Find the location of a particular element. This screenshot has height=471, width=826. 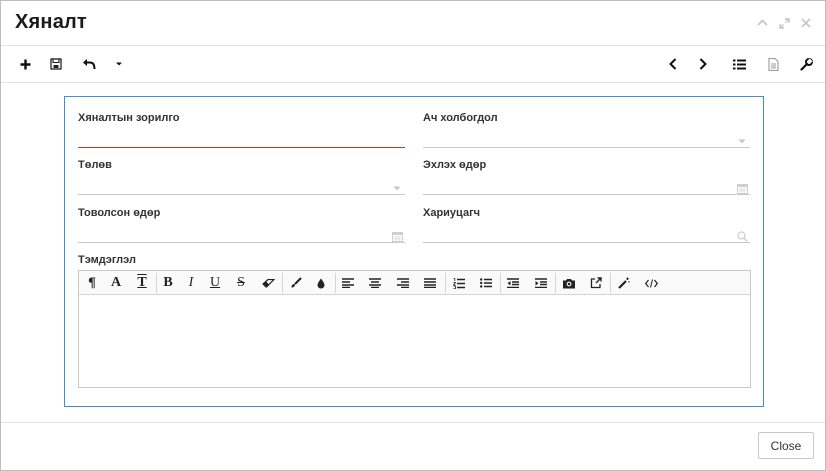

color-drop-icon is located at coordinates (321, 283).